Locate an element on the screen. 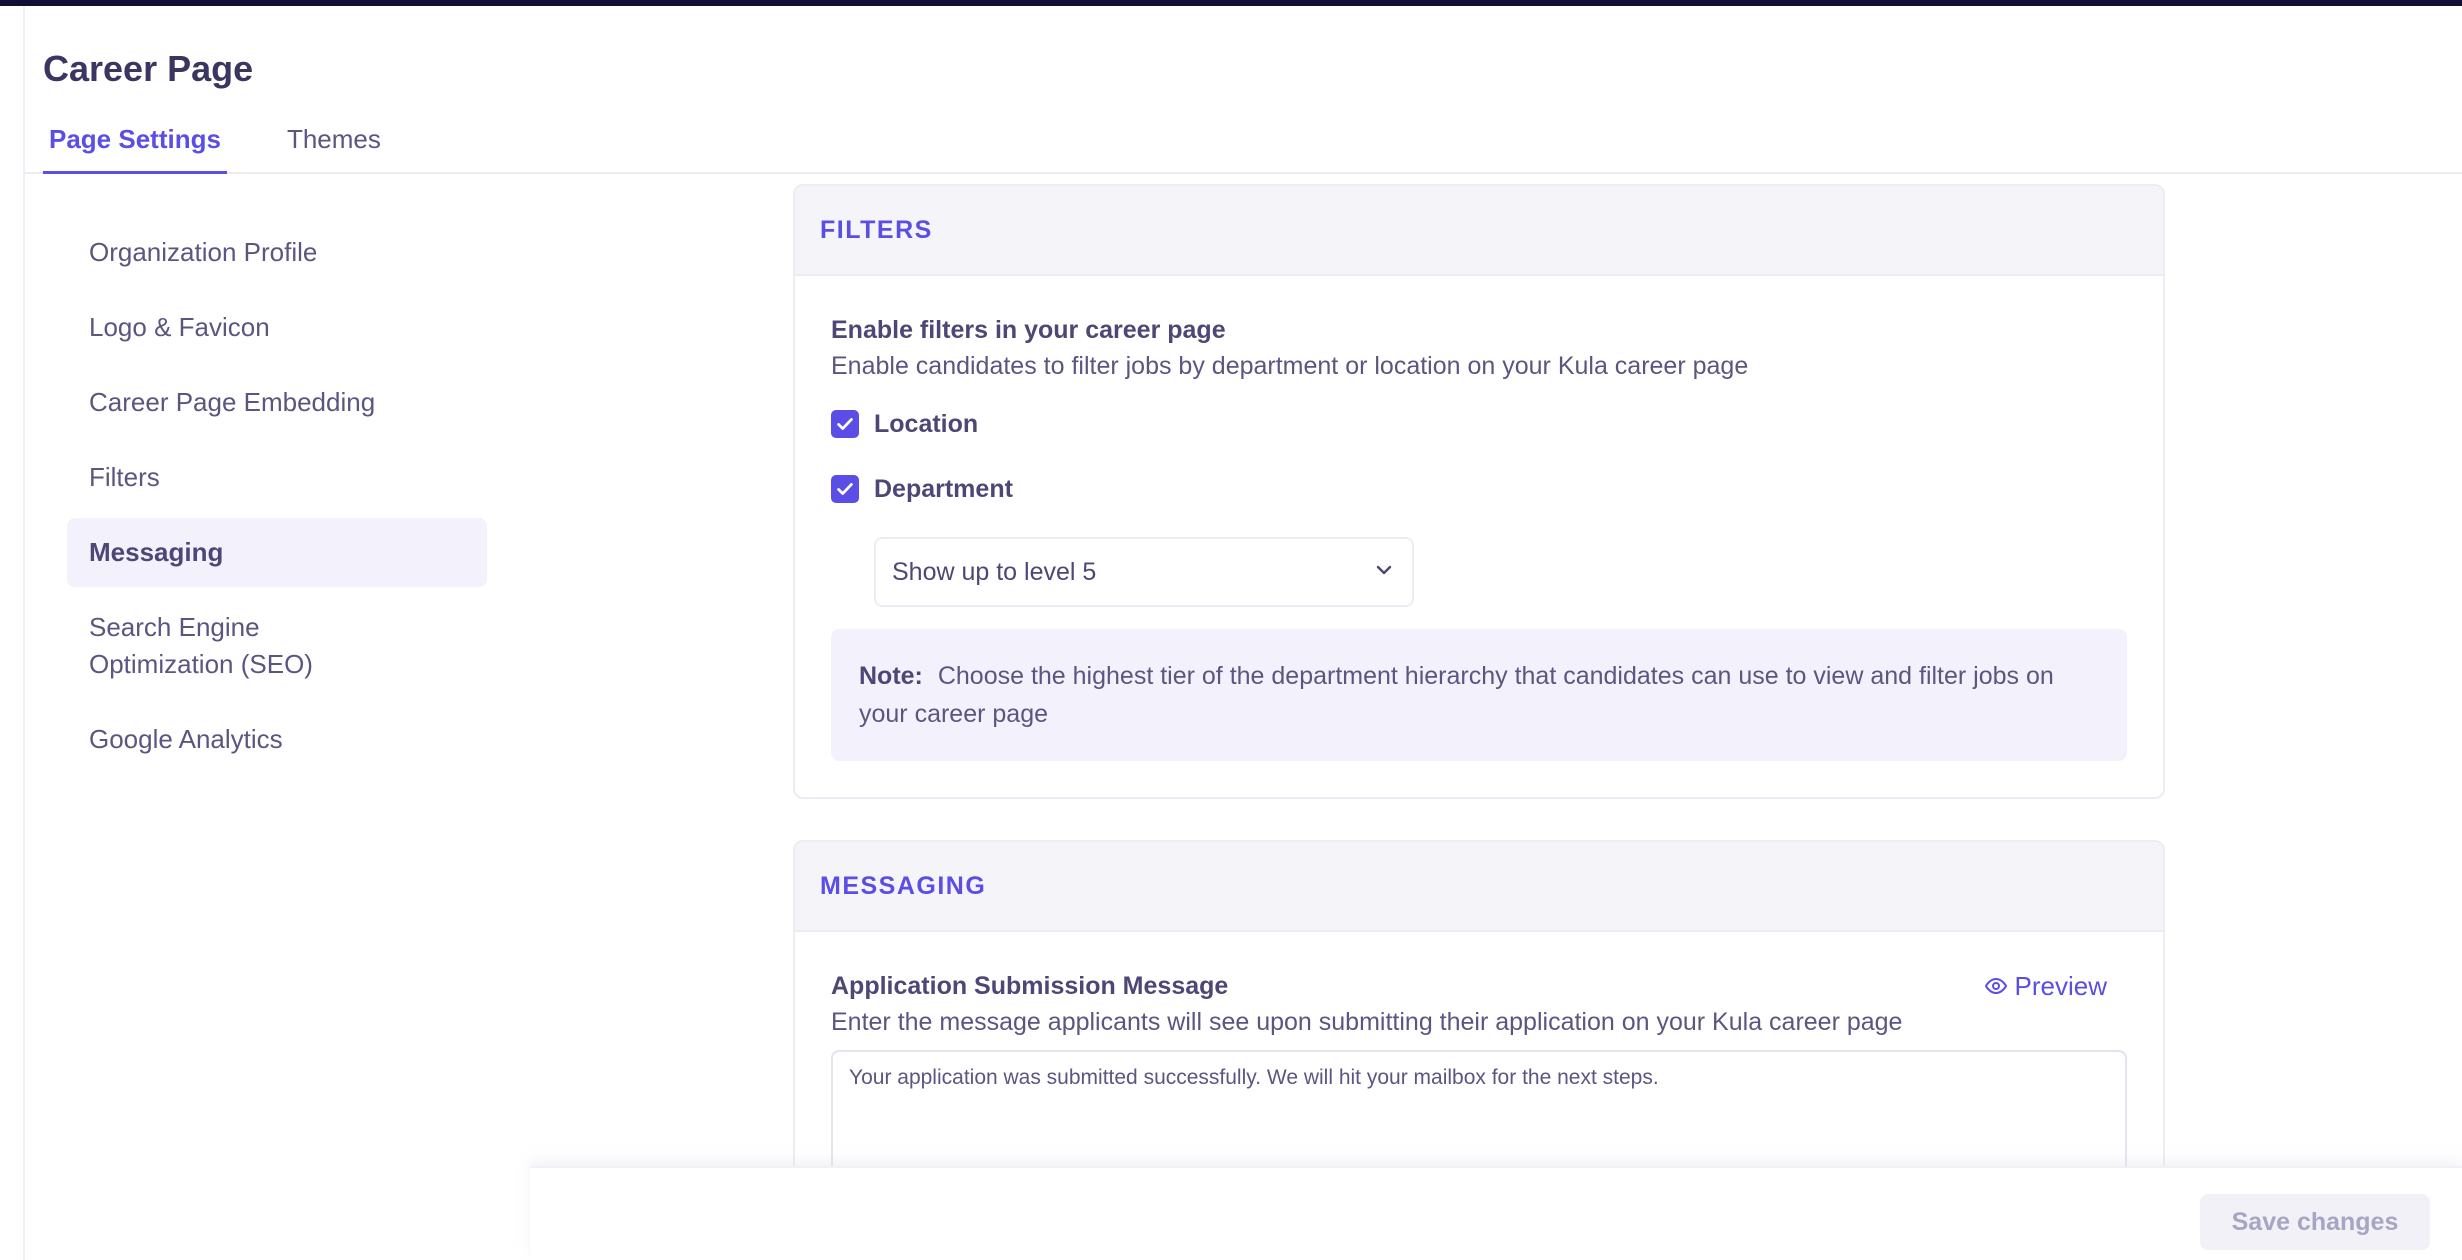 This screenshot has width=2462, height=1260. messaging-section-title: MESSAGING is located at coordinates (903, 885).